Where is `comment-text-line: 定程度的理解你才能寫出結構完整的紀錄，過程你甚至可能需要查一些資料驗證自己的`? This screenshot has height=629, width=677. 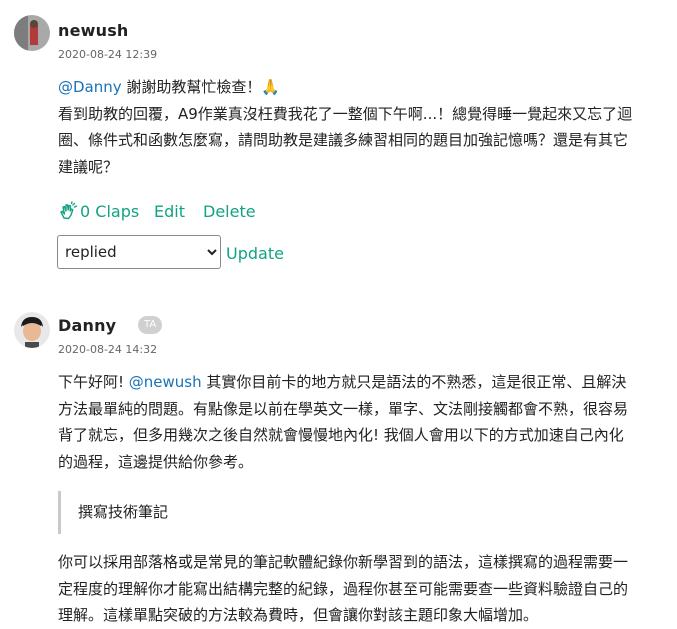 comment-text-line: 定程度的理解你才能寫出結構完整的紀錄，過程你甚至可能需要查一些資料驗證自己的 is located at coordinates (343, 588).